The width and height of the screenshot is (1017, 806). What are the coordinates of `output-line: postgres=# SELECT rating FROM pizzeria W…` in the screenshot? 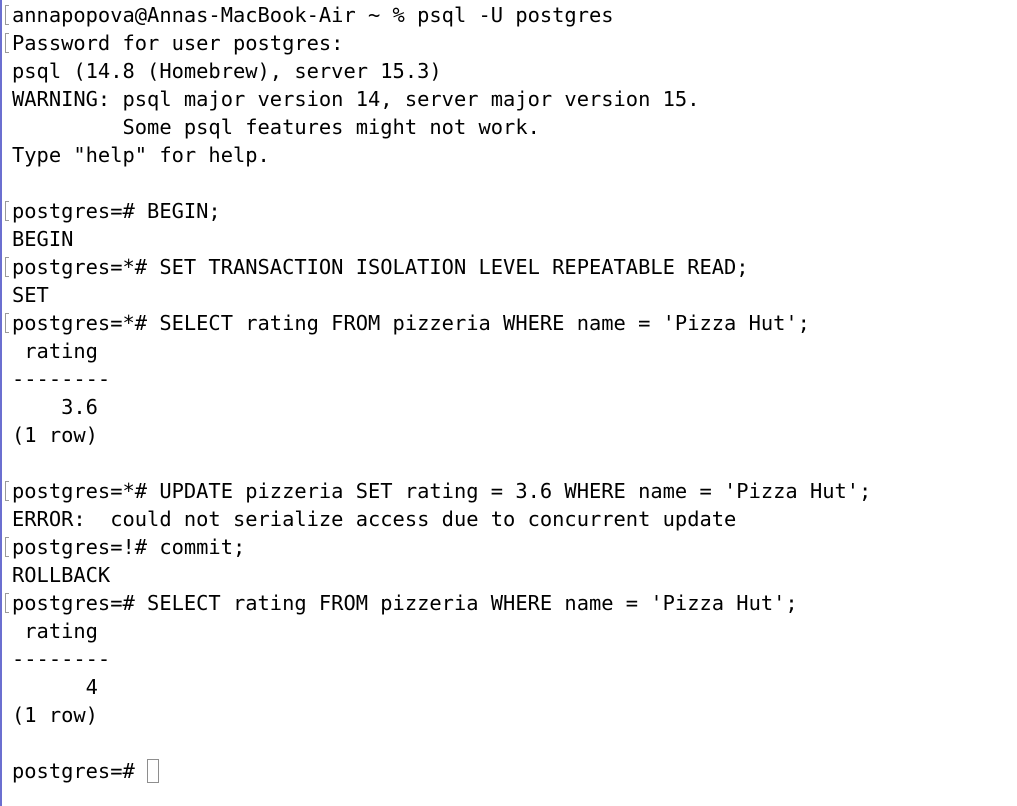 It's located at (438, 603).